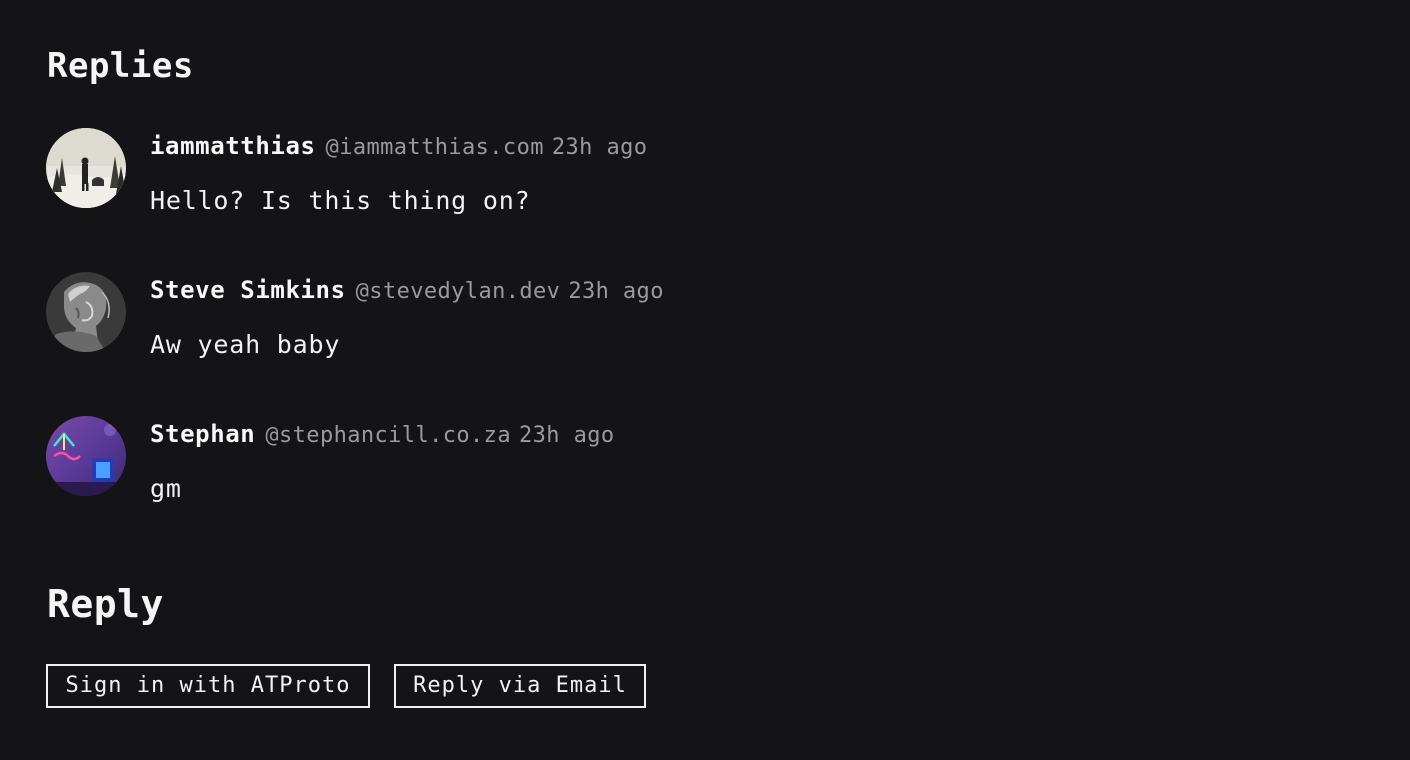 Image resolution: width=1410 pixels, height=760 pixels. Describe the element at coordinates (120, 66) in the screenshot. I see `replies-heading: Replies` at that location.